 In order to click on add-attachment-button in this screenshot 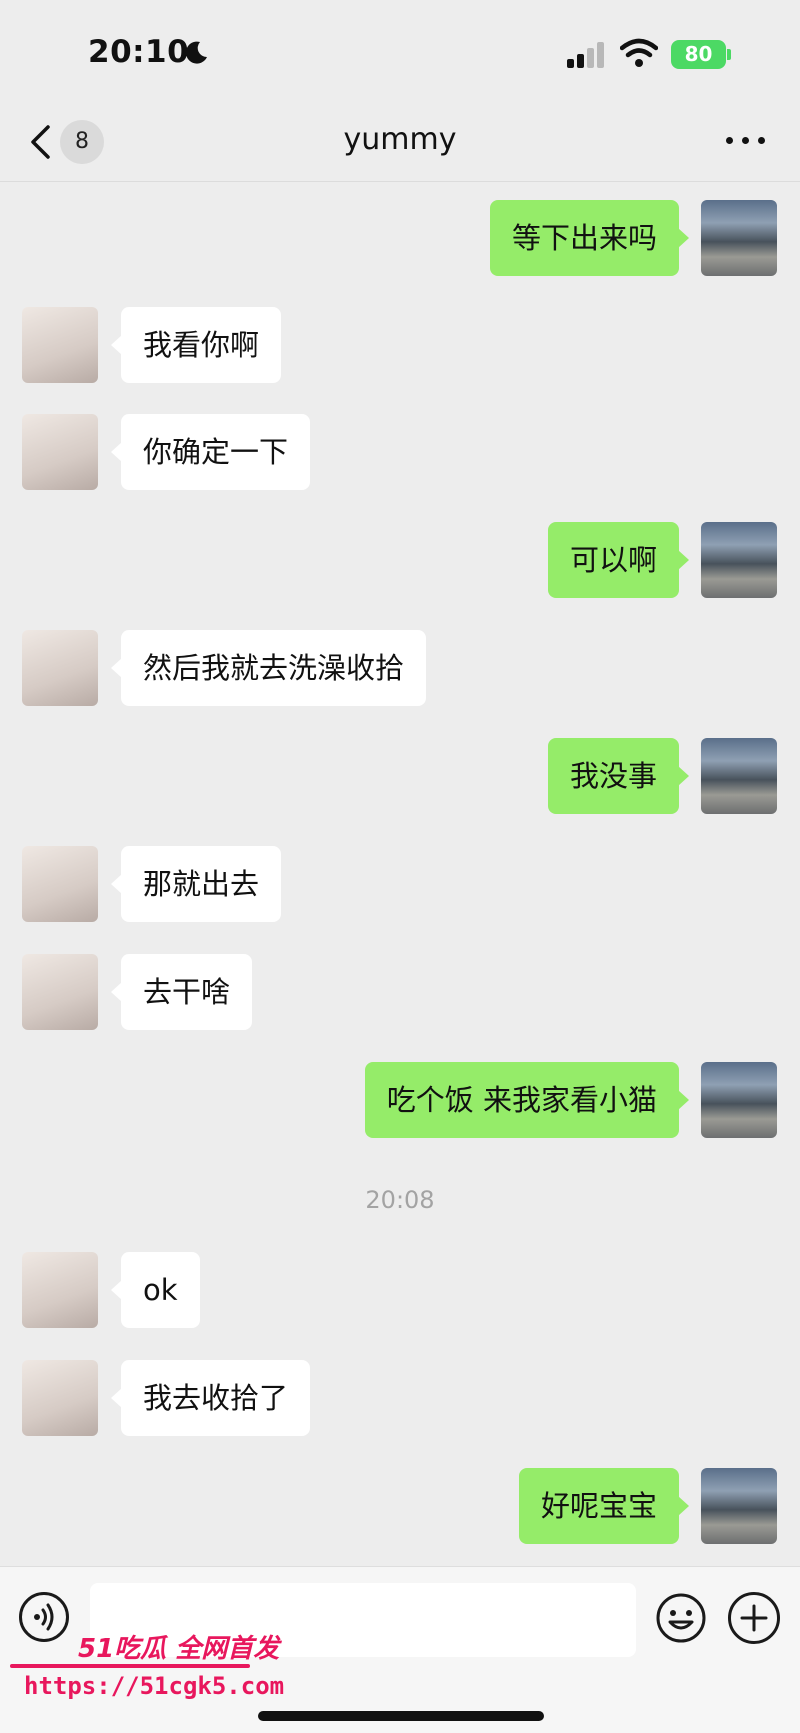, I will do `click(754, 1618)`.